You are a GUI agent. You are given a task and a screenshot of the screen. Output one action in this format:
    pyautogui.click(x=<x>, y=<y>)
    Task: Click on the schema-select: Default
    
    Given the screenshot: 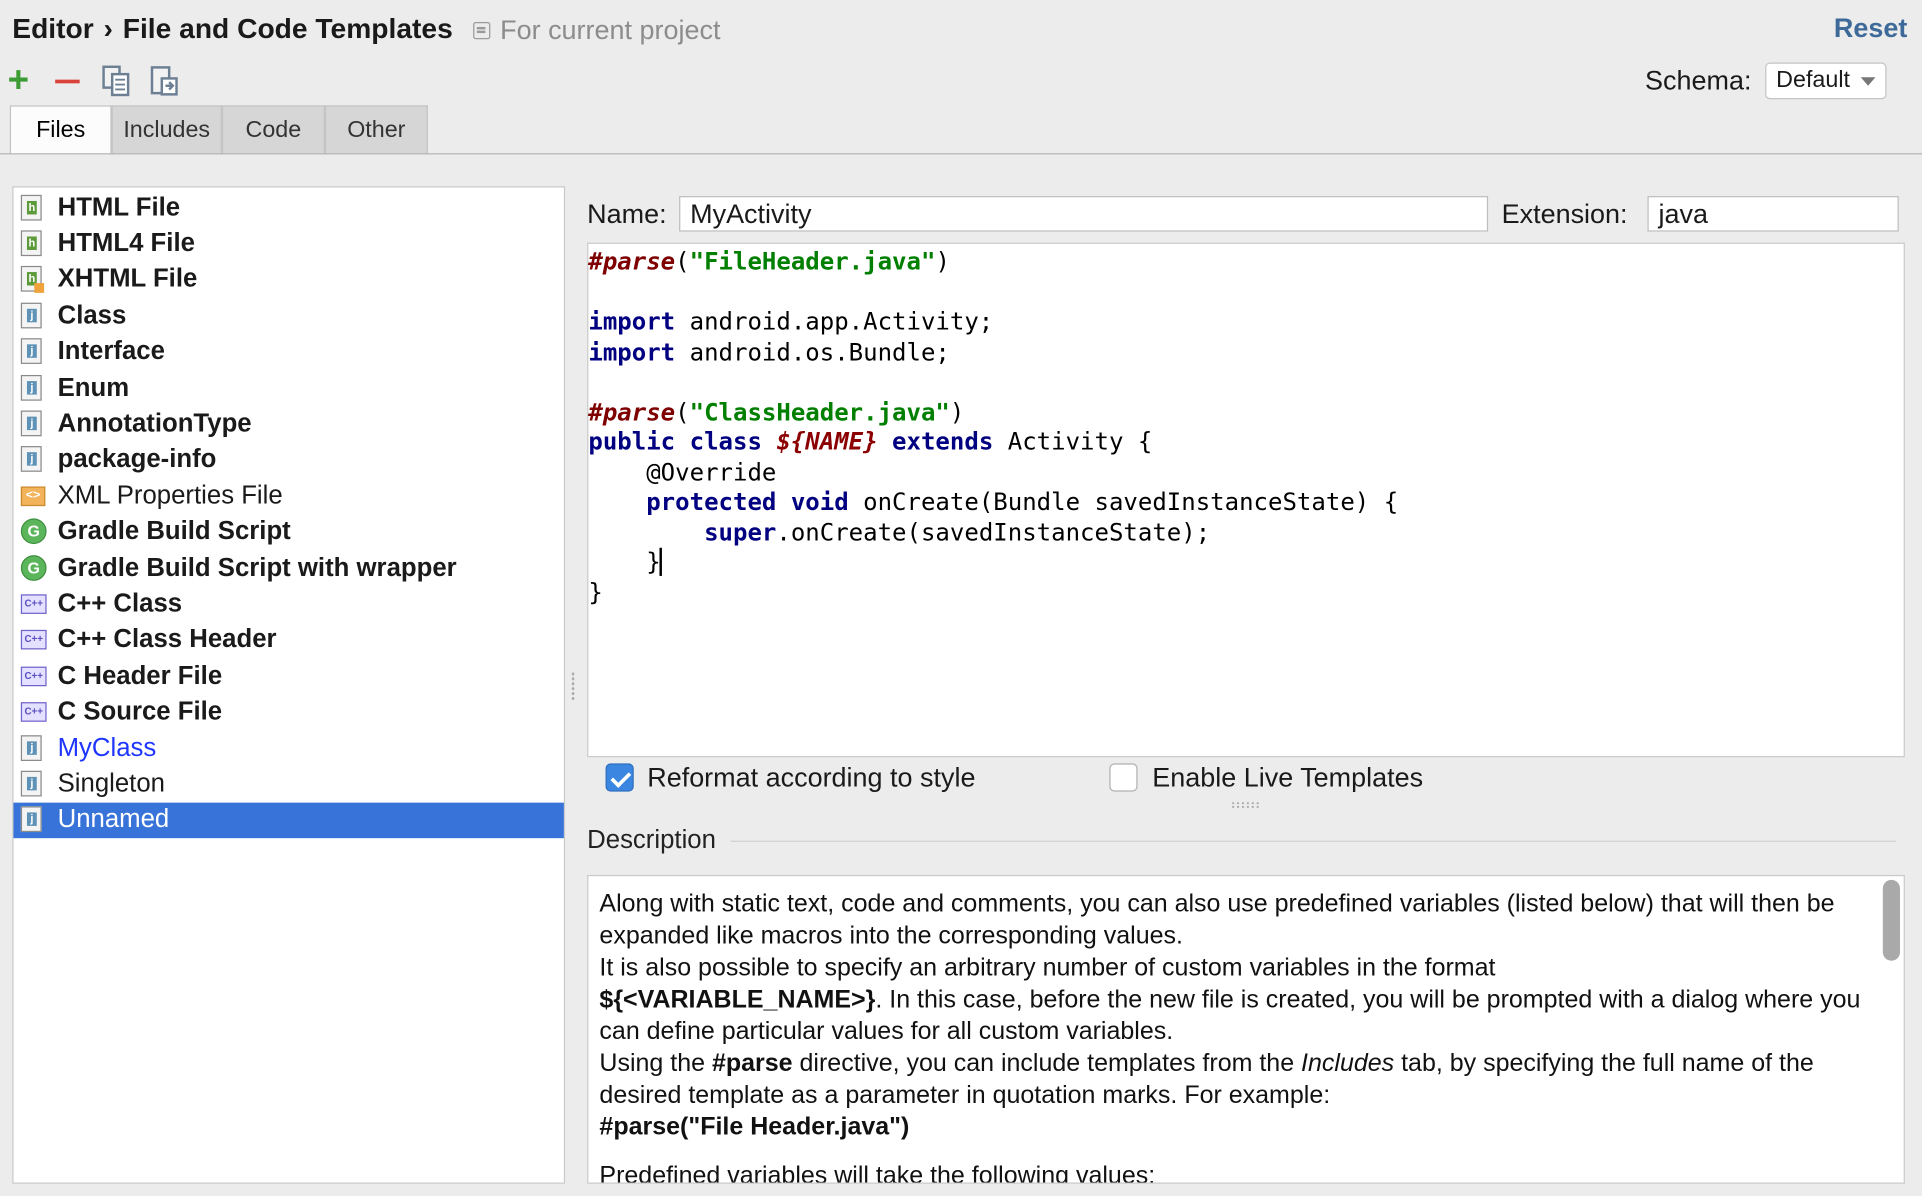 What is the action you would take?
    pyautogui.click(x=1826, y=81)
    